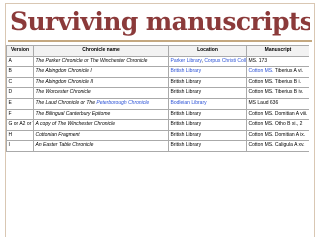 Image resolution: width=320 pixels, height=240 pixels. I want to click on cell-text: Cotton MS. Domitian A viii., so click(278, 113).